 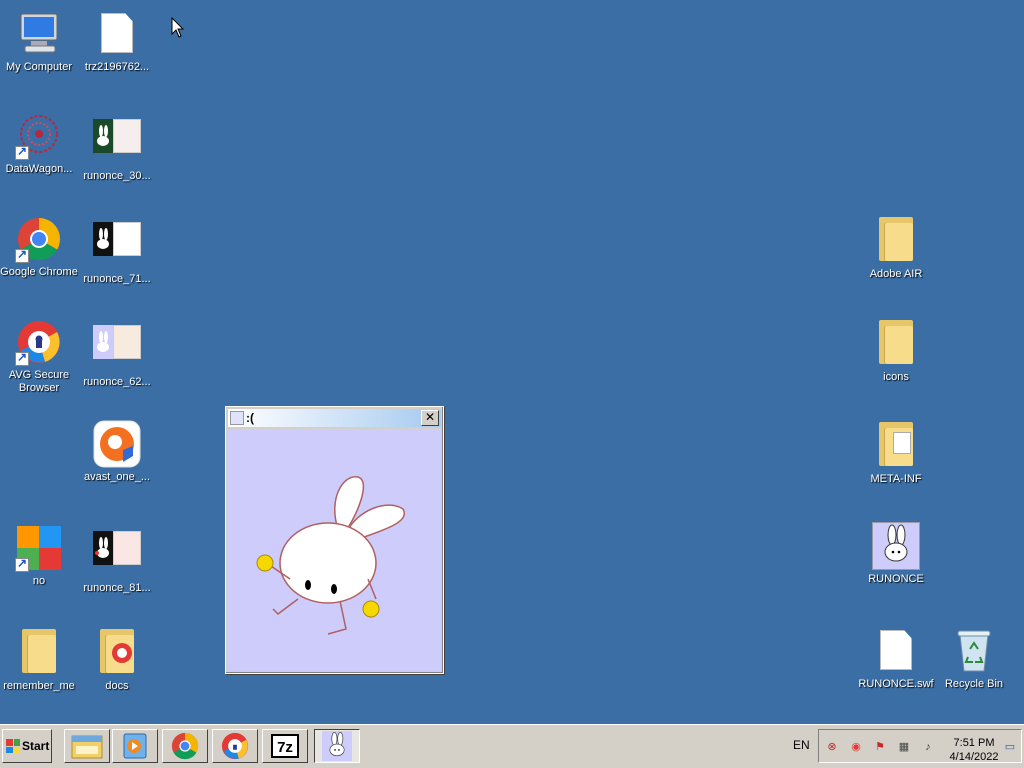 What do you see at coordinates (896, 684) in the screenshot?
I see `desktop-icon-label: RUNONCE.swf` at bounding box center [896, 684].